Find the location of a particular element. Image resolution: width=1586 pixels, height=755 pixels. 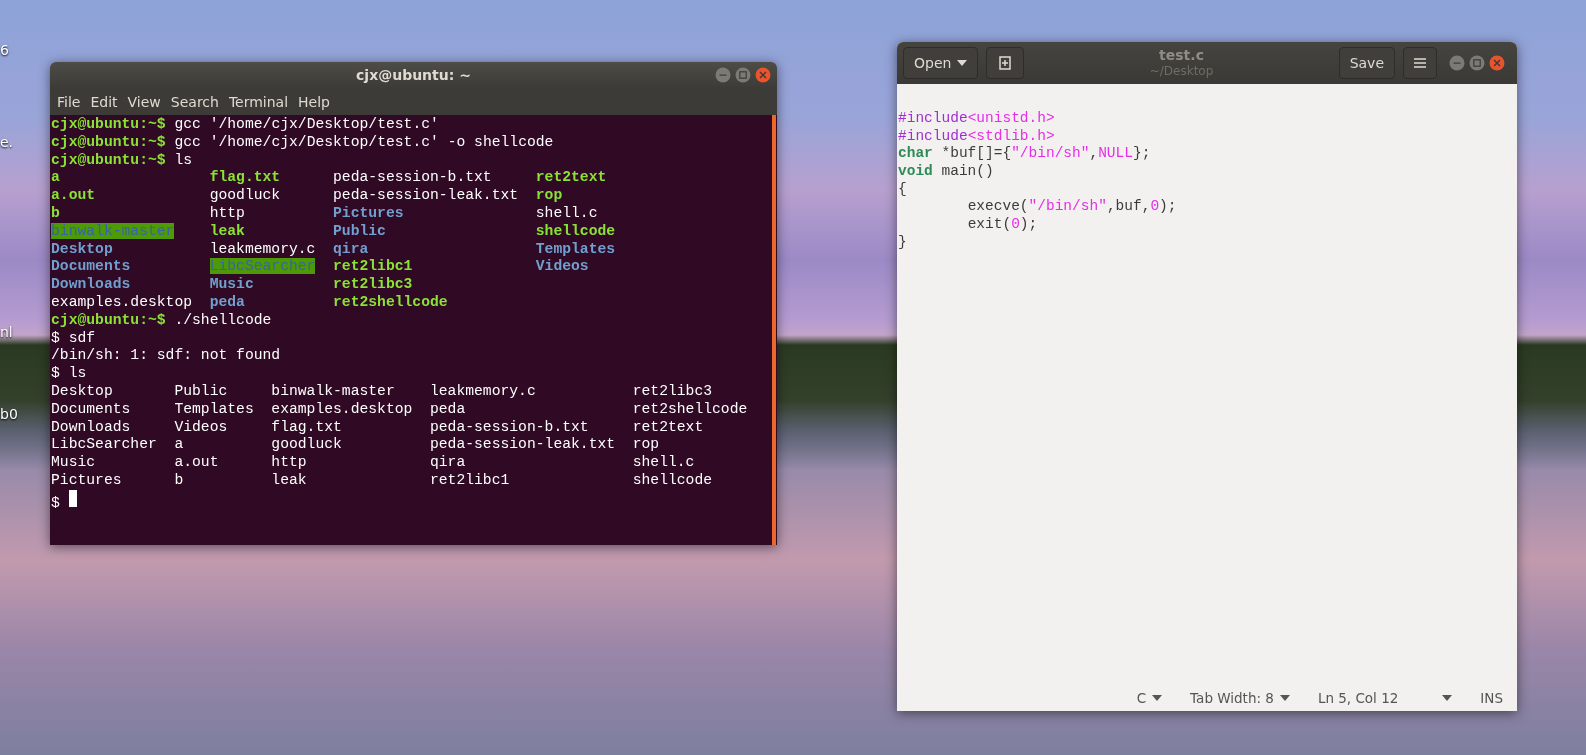

shell-prompt: $ is located at coordinates (55, 502).